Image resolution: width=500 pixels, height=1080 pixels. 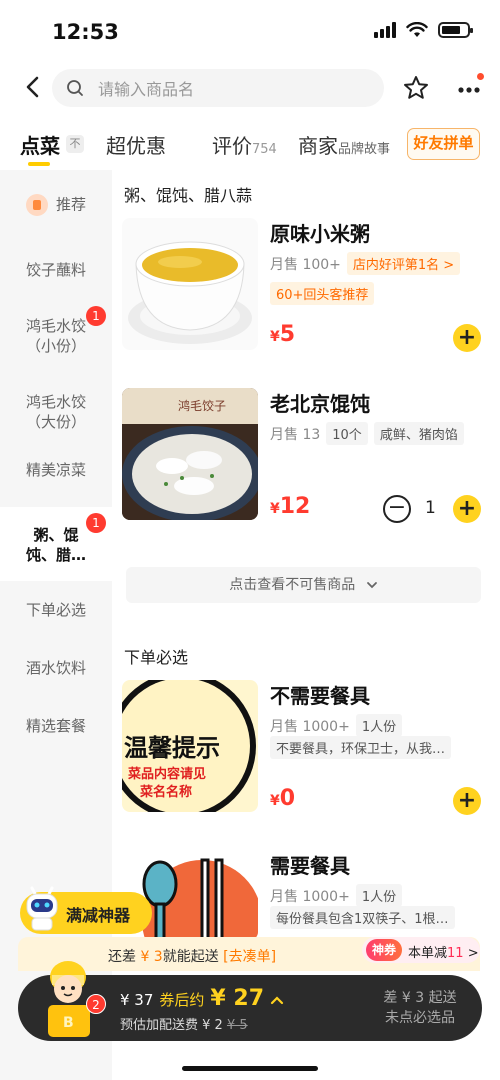 What do you see at coordinates (202, 998) in the screenshot?
I see `cart-total-line: ¥ 37 券后约 ¥ 27` at bounding box center [202, 998].